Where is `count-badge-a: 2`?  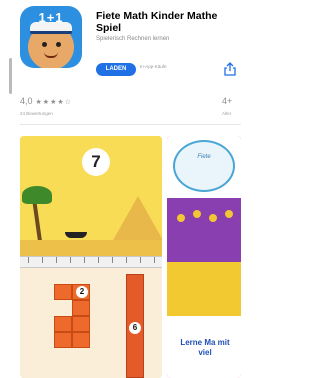
count-badge-a: 2 is located at coordinates (82, 292).